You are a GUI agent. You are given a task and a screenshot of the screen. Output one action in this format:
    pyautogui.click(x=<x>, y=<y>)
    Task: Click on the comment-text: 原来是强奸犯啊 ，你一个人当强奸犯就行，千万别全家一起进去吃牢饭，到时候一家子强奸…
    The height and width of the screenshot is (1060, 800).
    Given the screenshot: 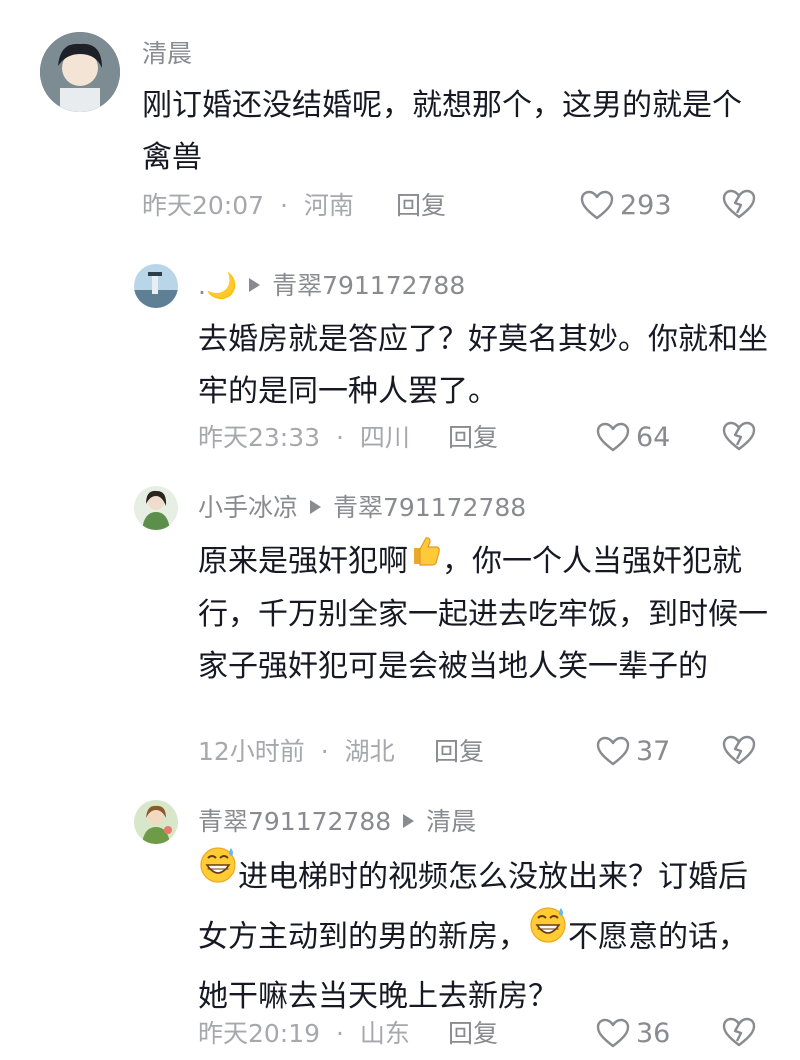 What is the action you would take?
    pyautogui.click(x=483, y=614)
    